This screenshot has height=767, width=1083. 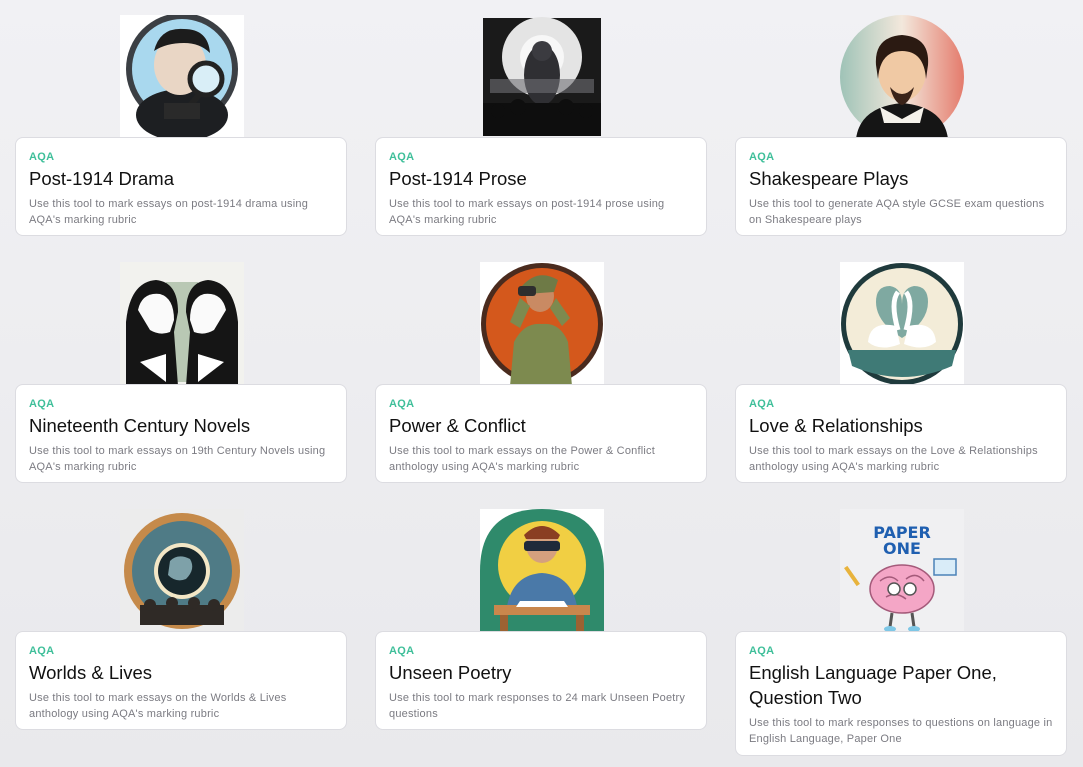 I want to click on tool-title: Nineteenth Century Novels, so click(x=140, y=425).